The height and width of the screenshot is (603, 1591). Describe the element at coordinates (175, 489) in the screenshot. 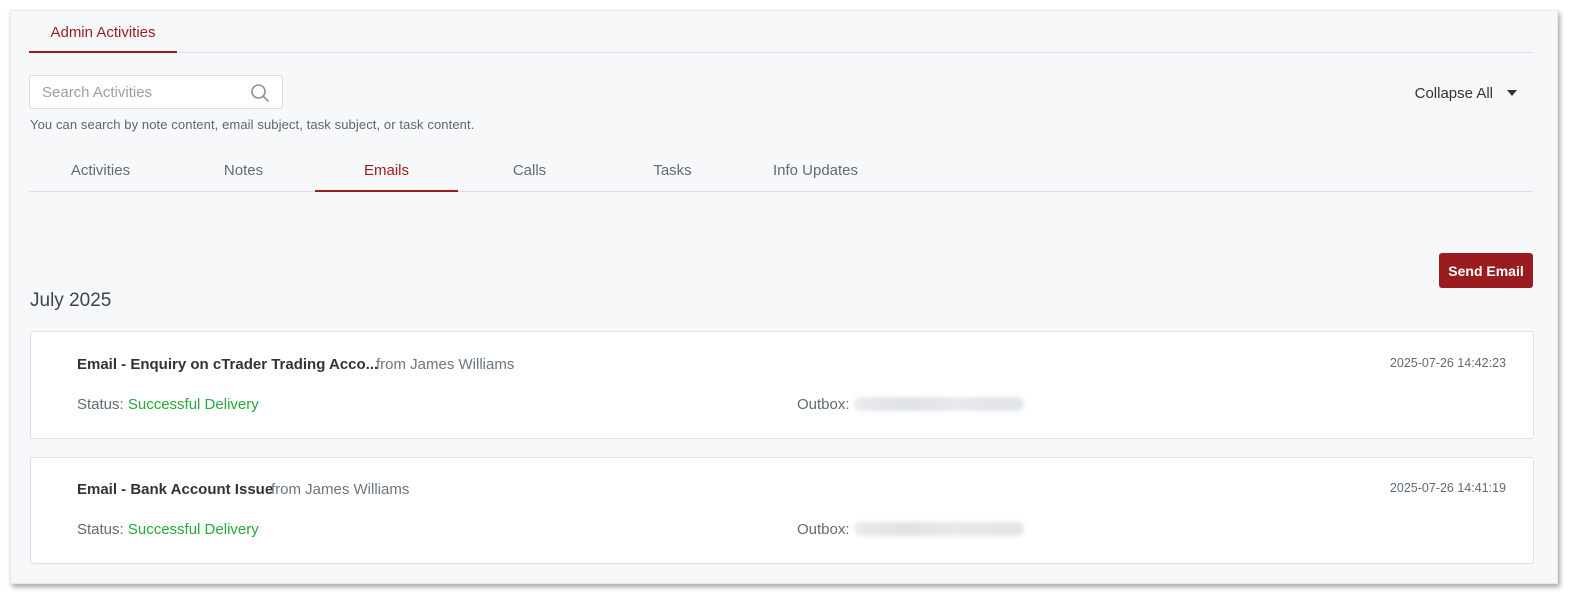

I see `email-subject: Email - Bank Account Issue` at that location.